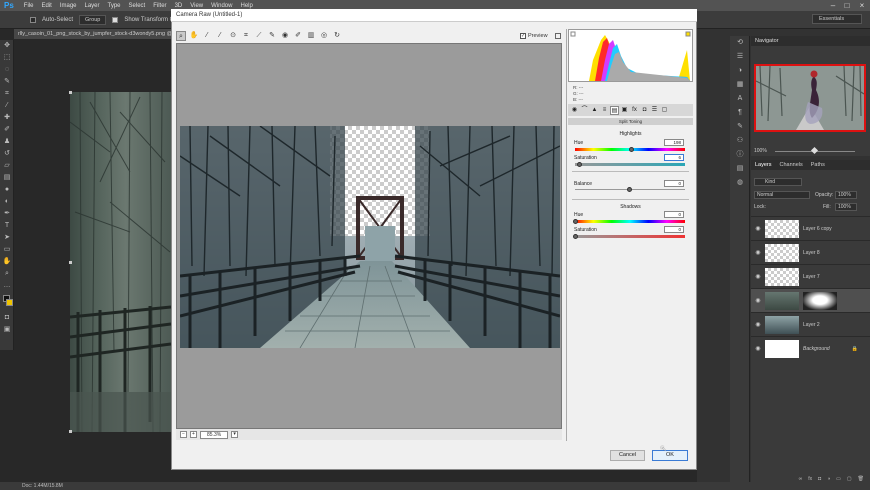  I want to click on menu-type: Type, so click(114, 6).